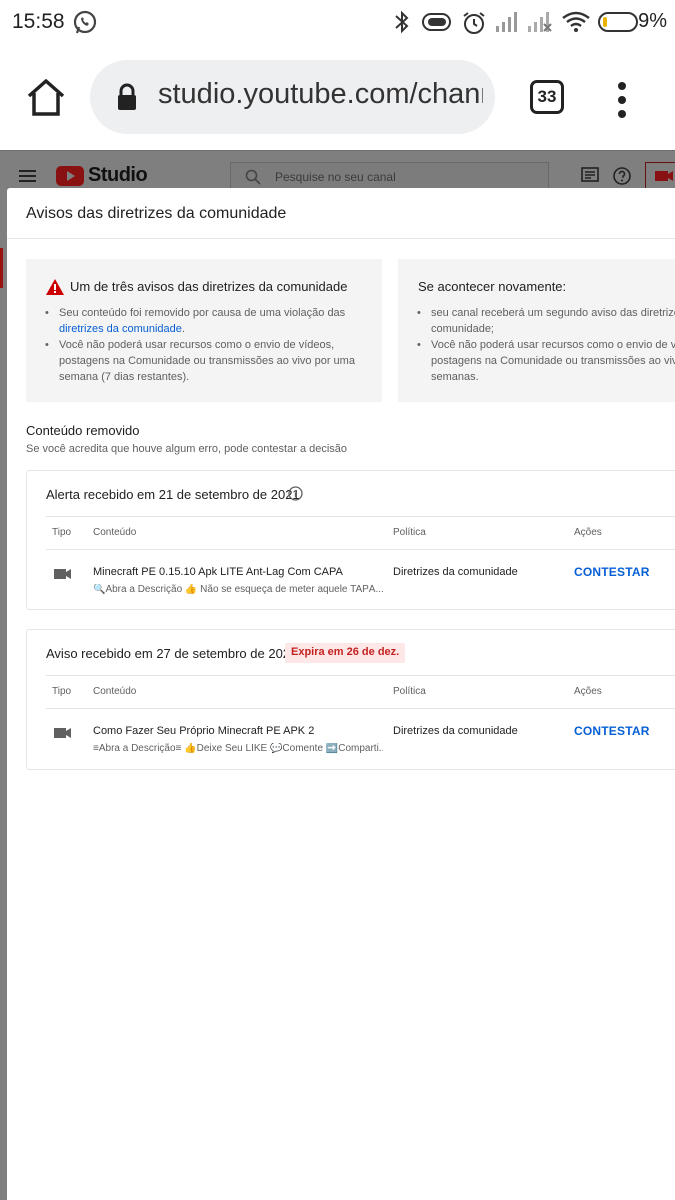 The height and width of the screenshot is (1200, 675). Describe the element at coordinates (55, 289) in the screenshot. I see `warning-icon` at that location.